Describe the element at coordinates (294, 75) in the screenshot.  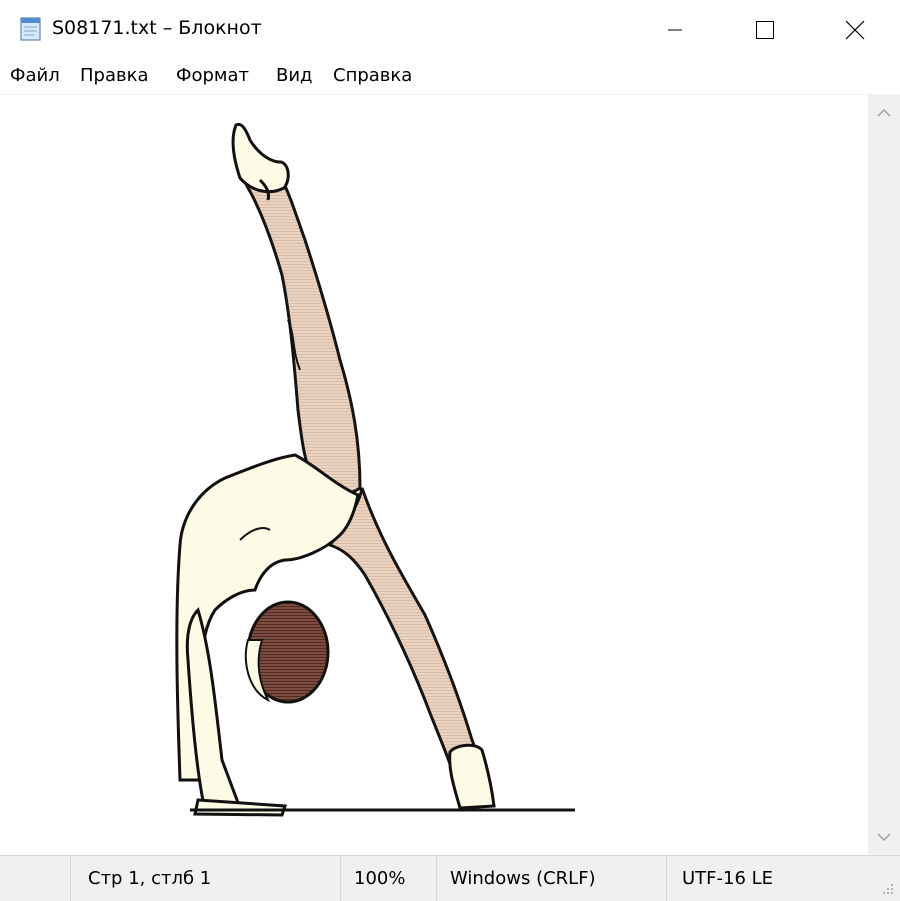
I see `menu-view: Вид` at that location.